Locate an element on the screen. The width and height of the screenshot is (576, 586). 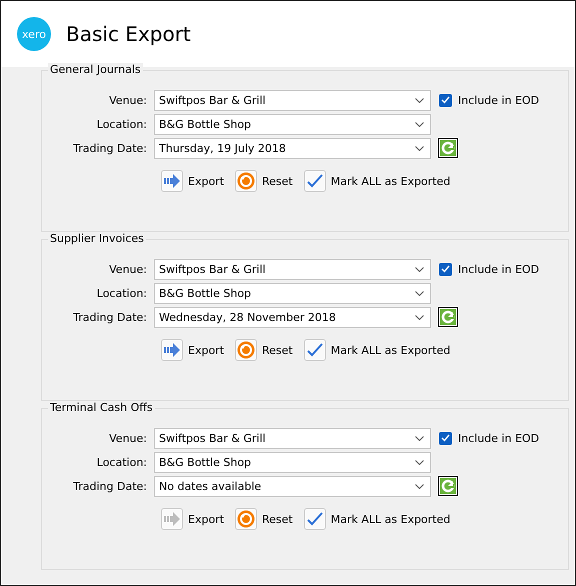
logo: xero is located at coordinates (34, 34).